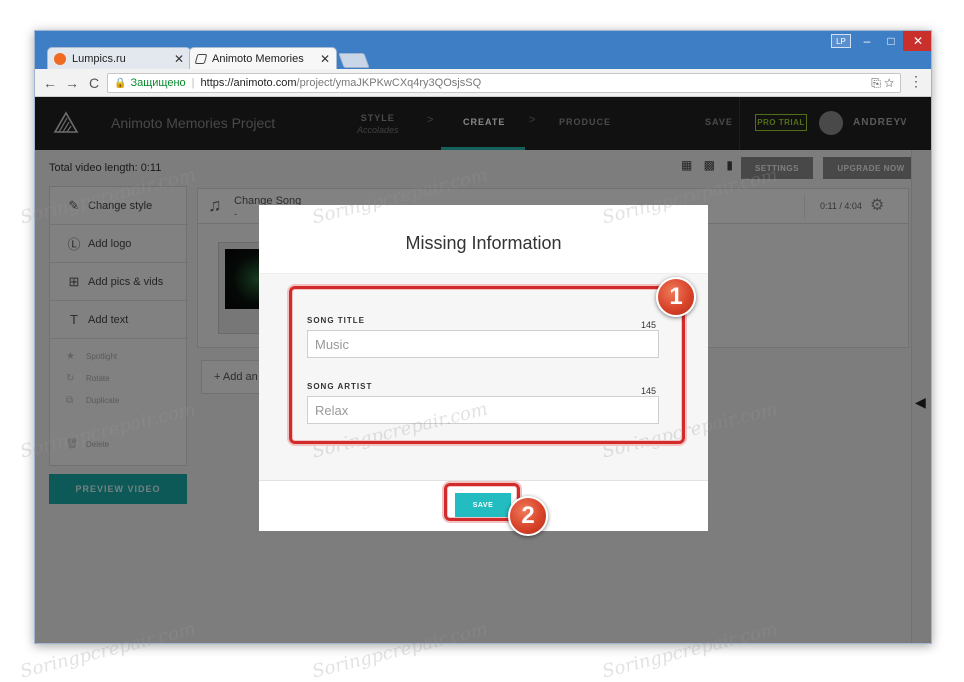  What do you see at coordinates (248, 83) in the screenshot?
I see `url-host: https://animoto.com` at bounding box center [248, 83].